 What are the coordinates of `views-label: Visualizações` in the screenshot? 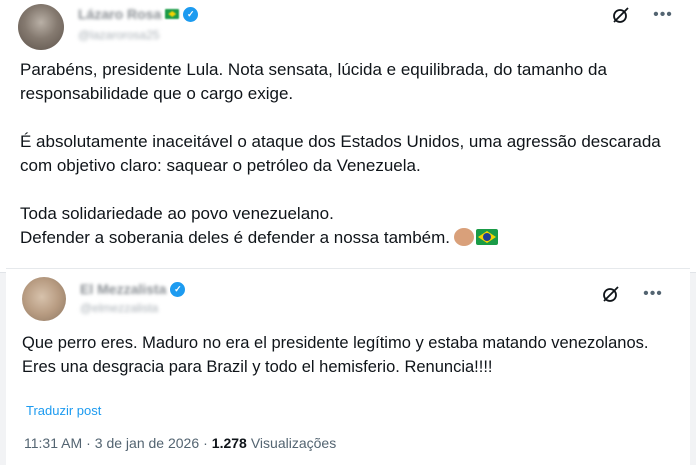 It's located at (293, 443).